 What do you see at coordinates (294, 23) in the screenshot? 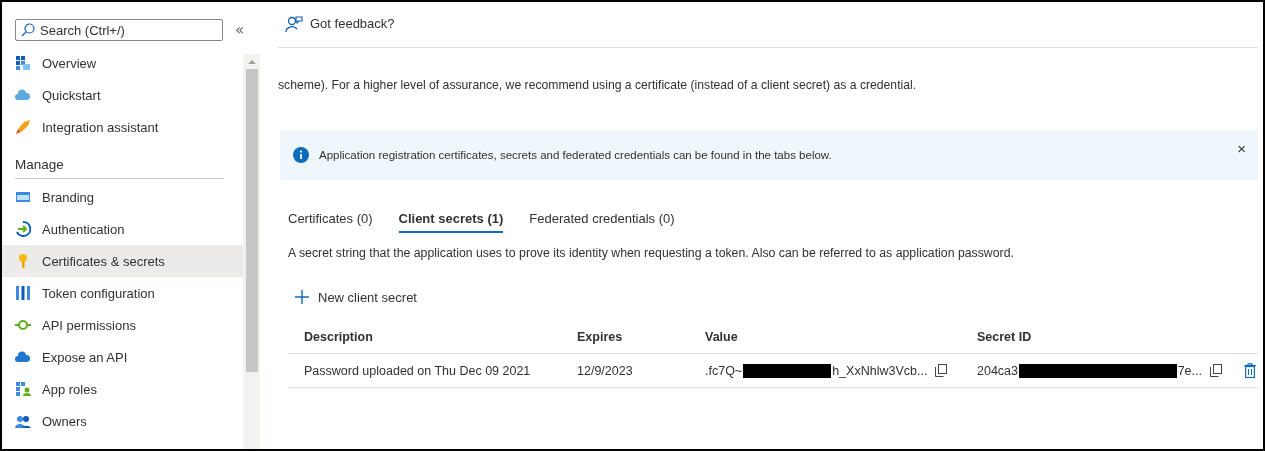
I see `feedback-person-icon` at bounding box center [294, 23].